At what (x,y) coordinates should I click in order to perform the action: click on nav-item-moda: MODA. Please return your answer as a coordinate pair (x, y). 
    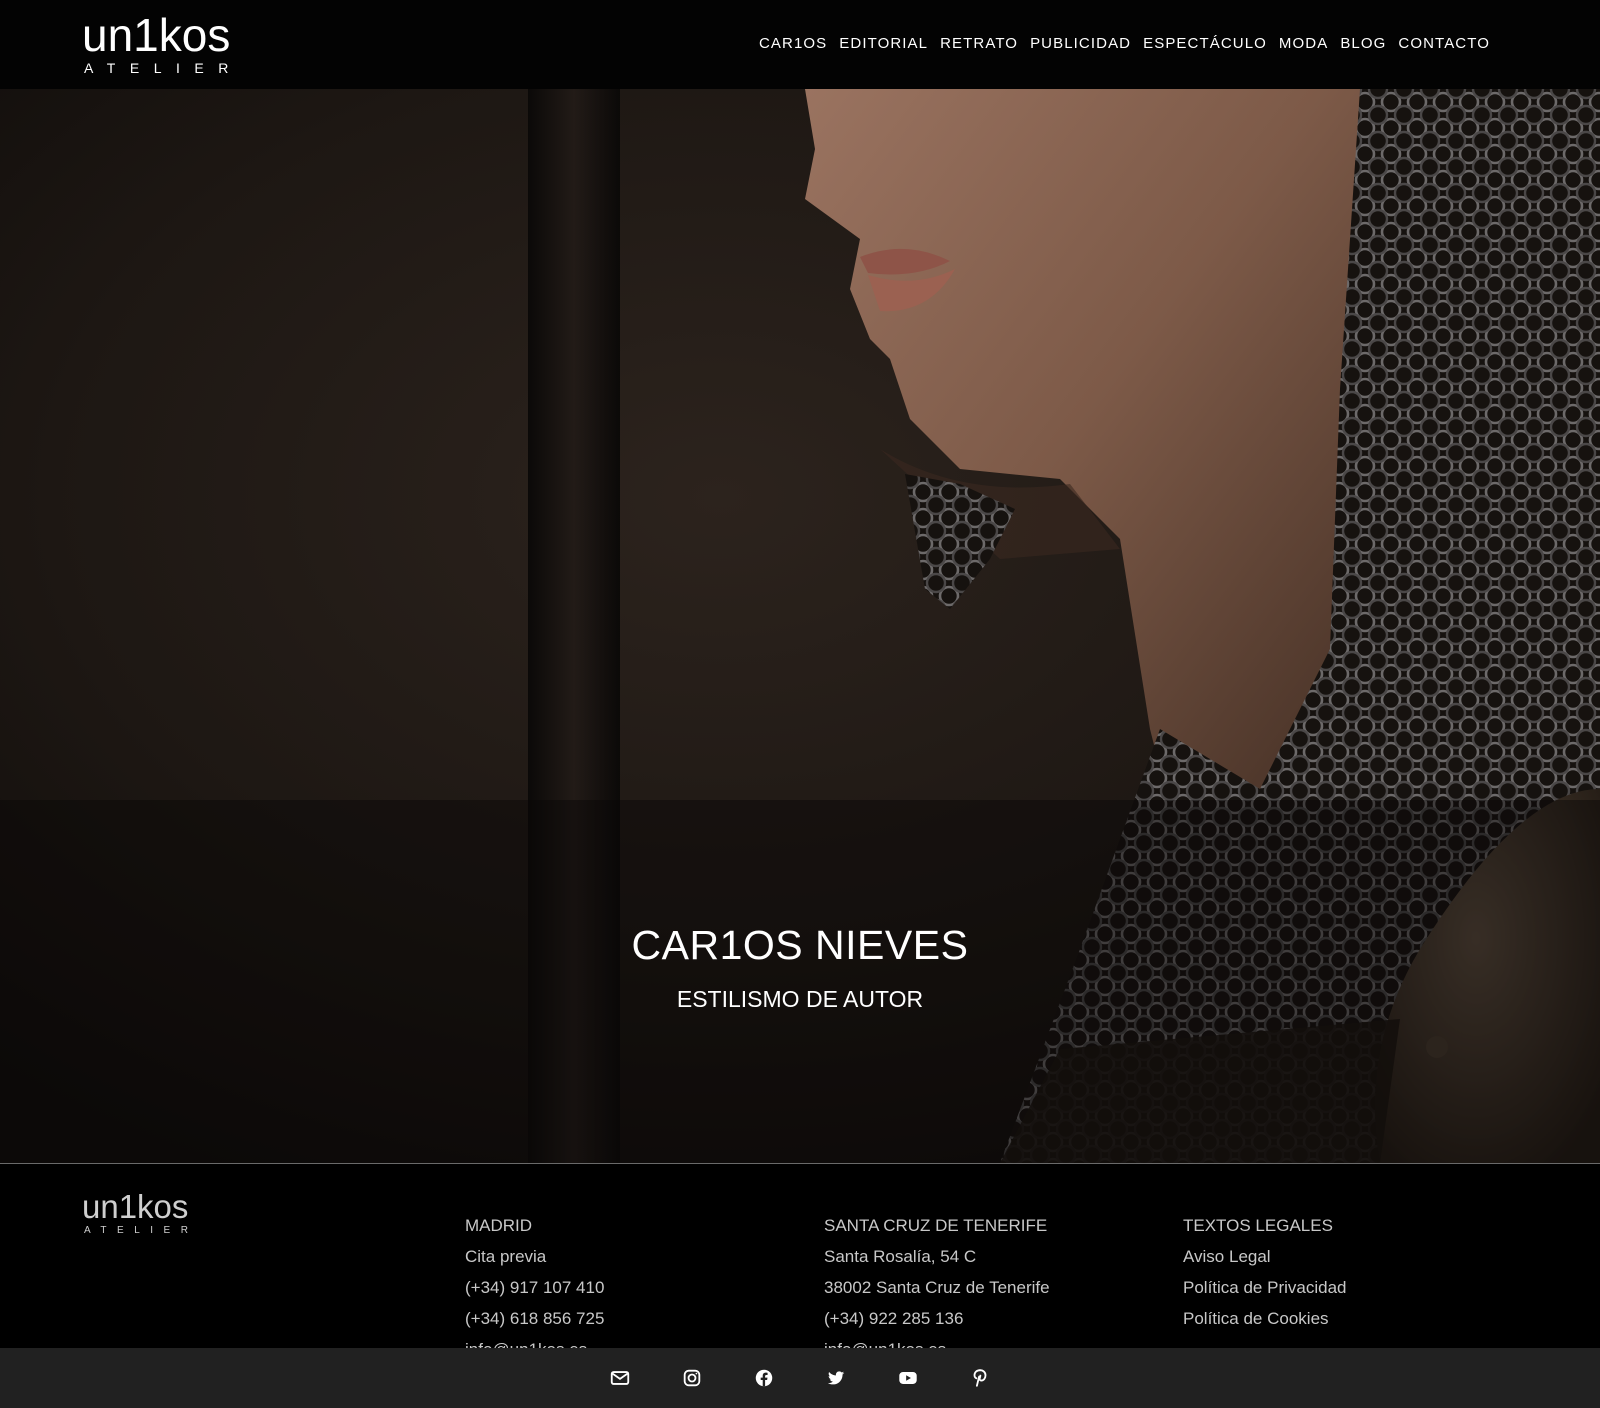
    Looking at the image, I should click on (1303, 44).